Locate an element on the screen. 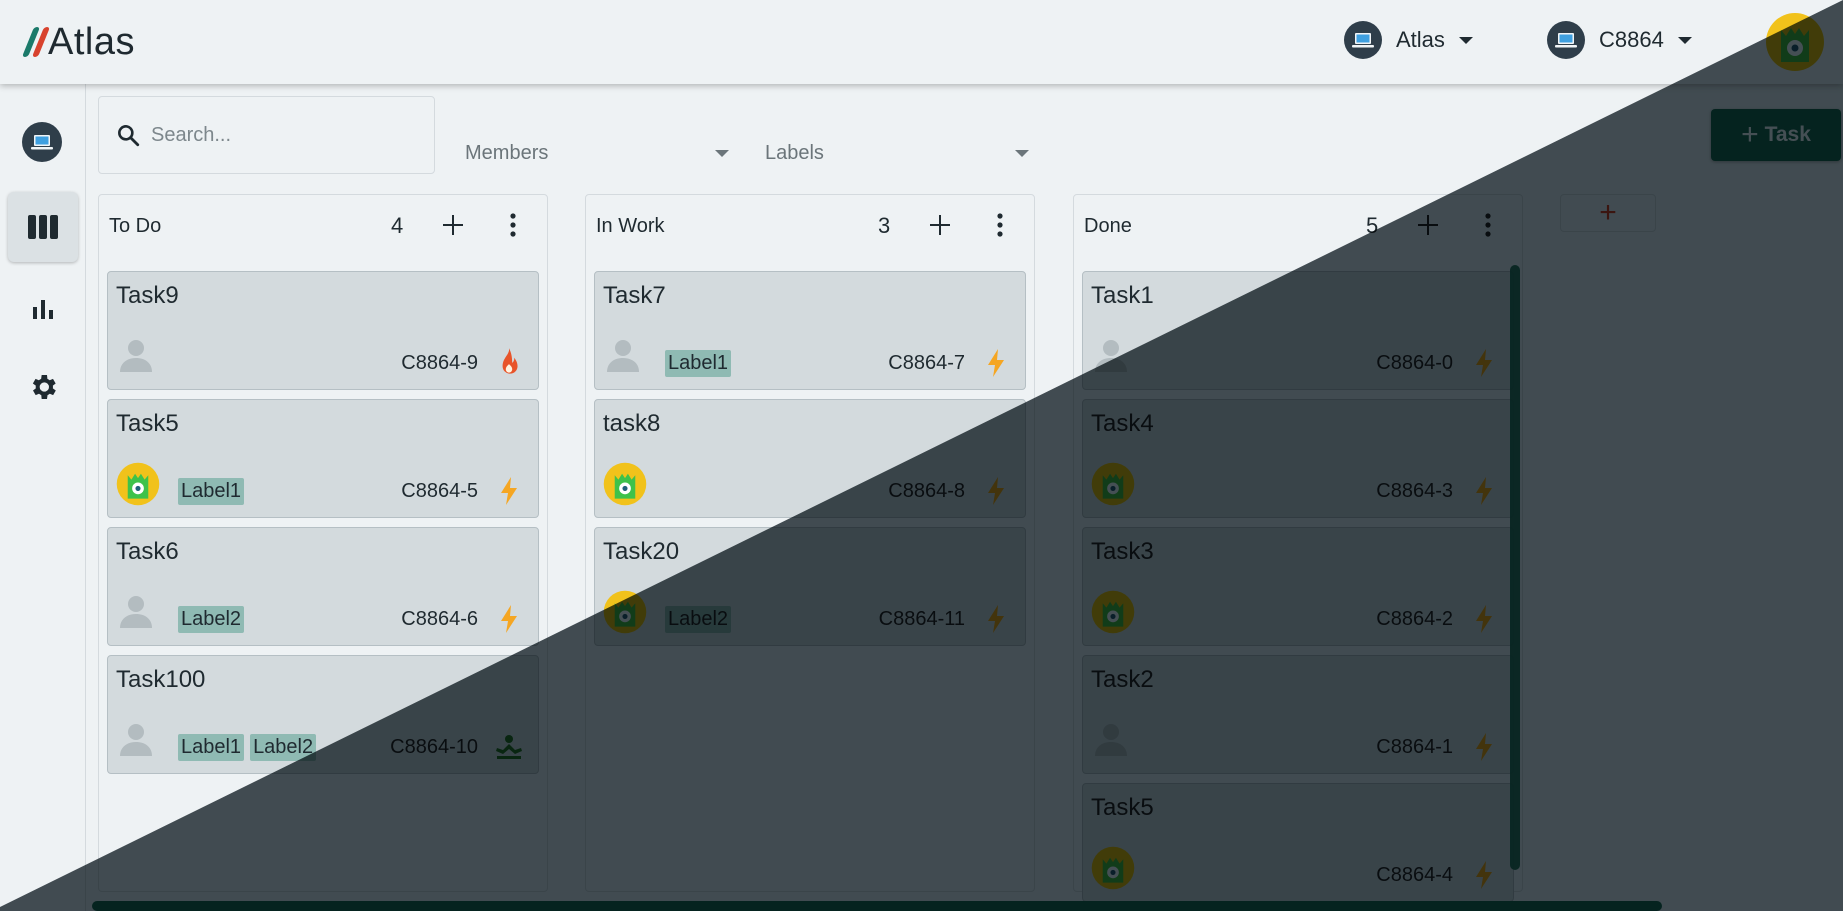 This screenshot has height=911, width=1843. bar-chart-icon is located at coordinates (43, 309).